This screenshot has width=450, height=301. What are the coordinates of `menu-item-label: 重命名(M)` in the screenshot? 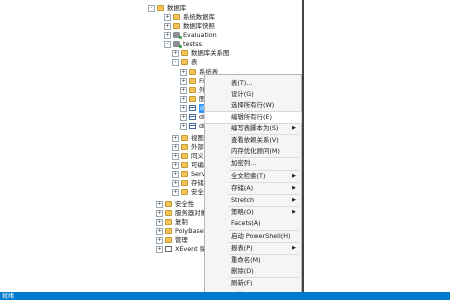 It's located at (246, 260).